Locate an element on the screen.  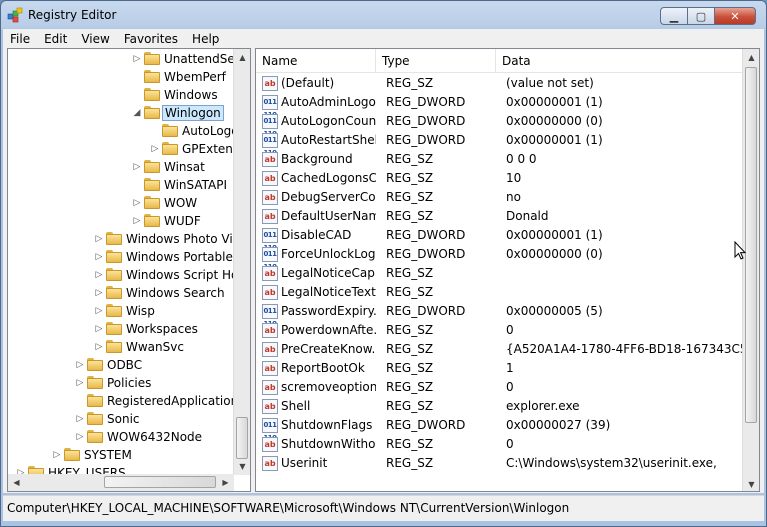
tree-node: AutoLogo is located at coordinates (123, 131).